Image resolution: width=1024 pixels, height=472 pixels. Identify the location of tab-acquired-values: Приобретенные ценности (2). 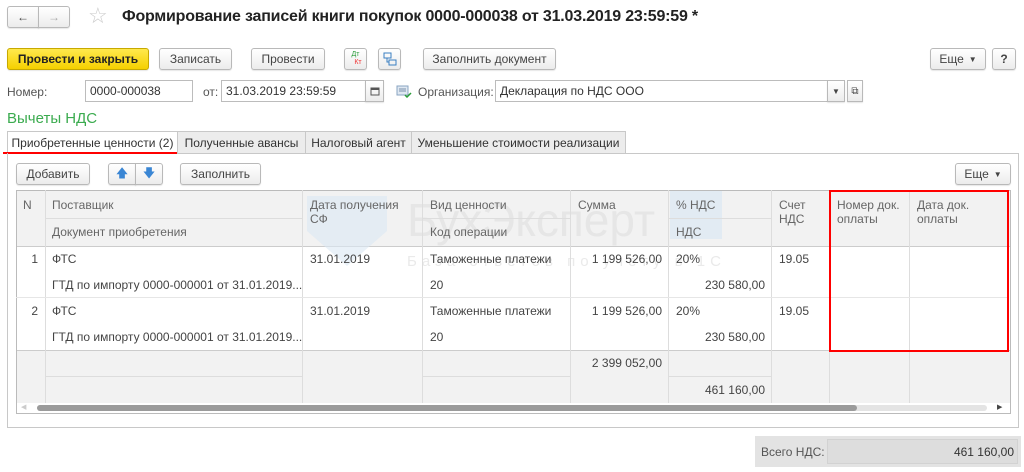
(92, 142).